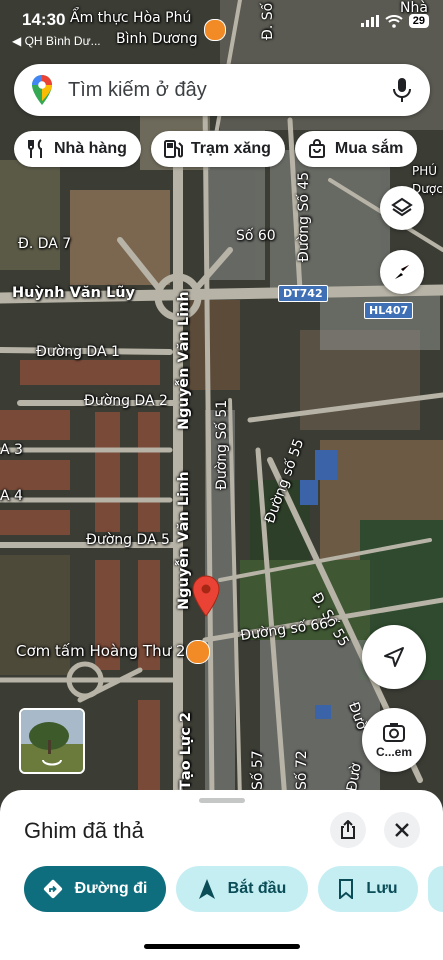  I want to click on poi-label: Ẩm thực Hòa Phú, so click(130, 18).